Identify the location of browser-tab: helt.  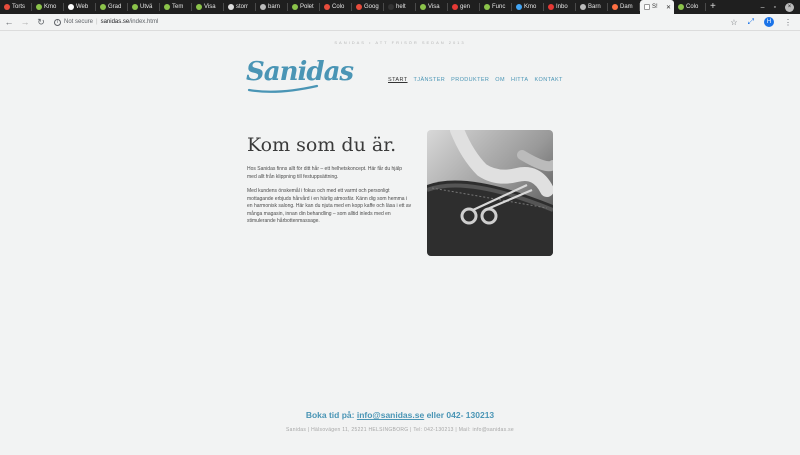
(400, 7).